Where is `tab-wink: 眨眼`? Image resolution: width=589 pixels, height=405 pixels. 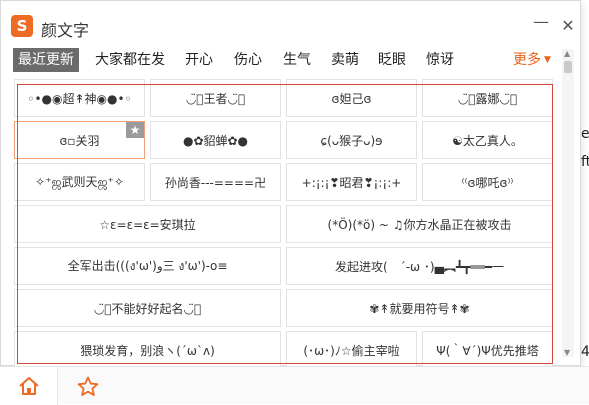
tab-wink: 眨眼 is located at coordinates (392, 60).